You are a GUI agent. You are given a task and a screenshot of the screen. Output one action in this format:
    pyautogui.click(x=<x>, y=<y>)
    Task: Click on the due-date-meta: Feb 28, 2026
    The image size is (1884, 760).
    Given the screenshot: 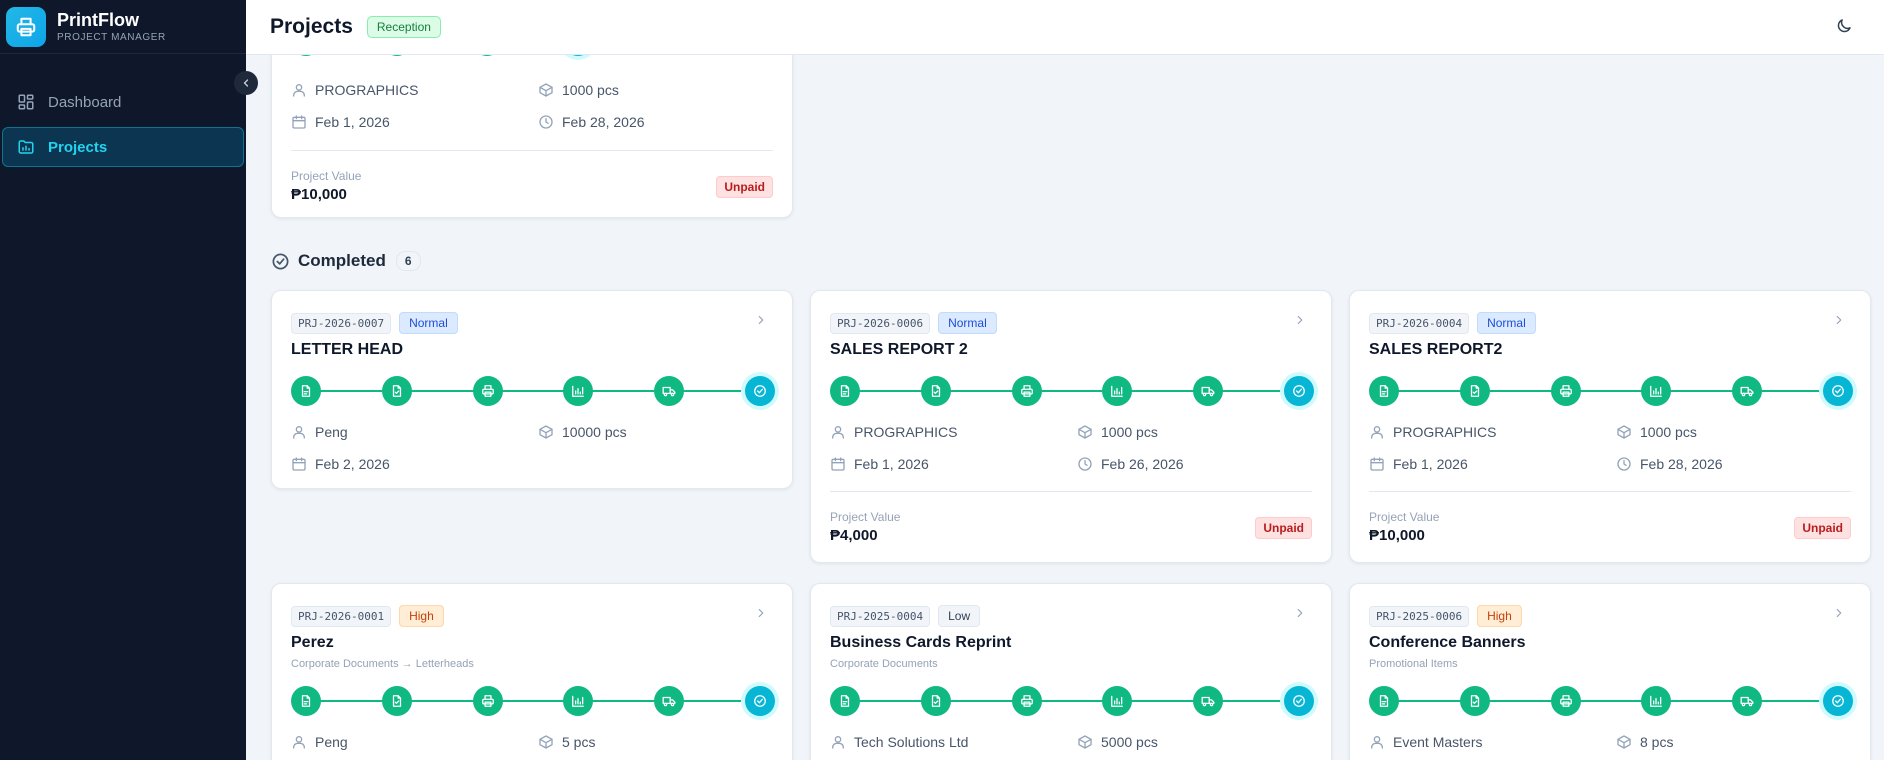 What is the action you would take?
    pyautogui.click(x=1669, y=464)
    